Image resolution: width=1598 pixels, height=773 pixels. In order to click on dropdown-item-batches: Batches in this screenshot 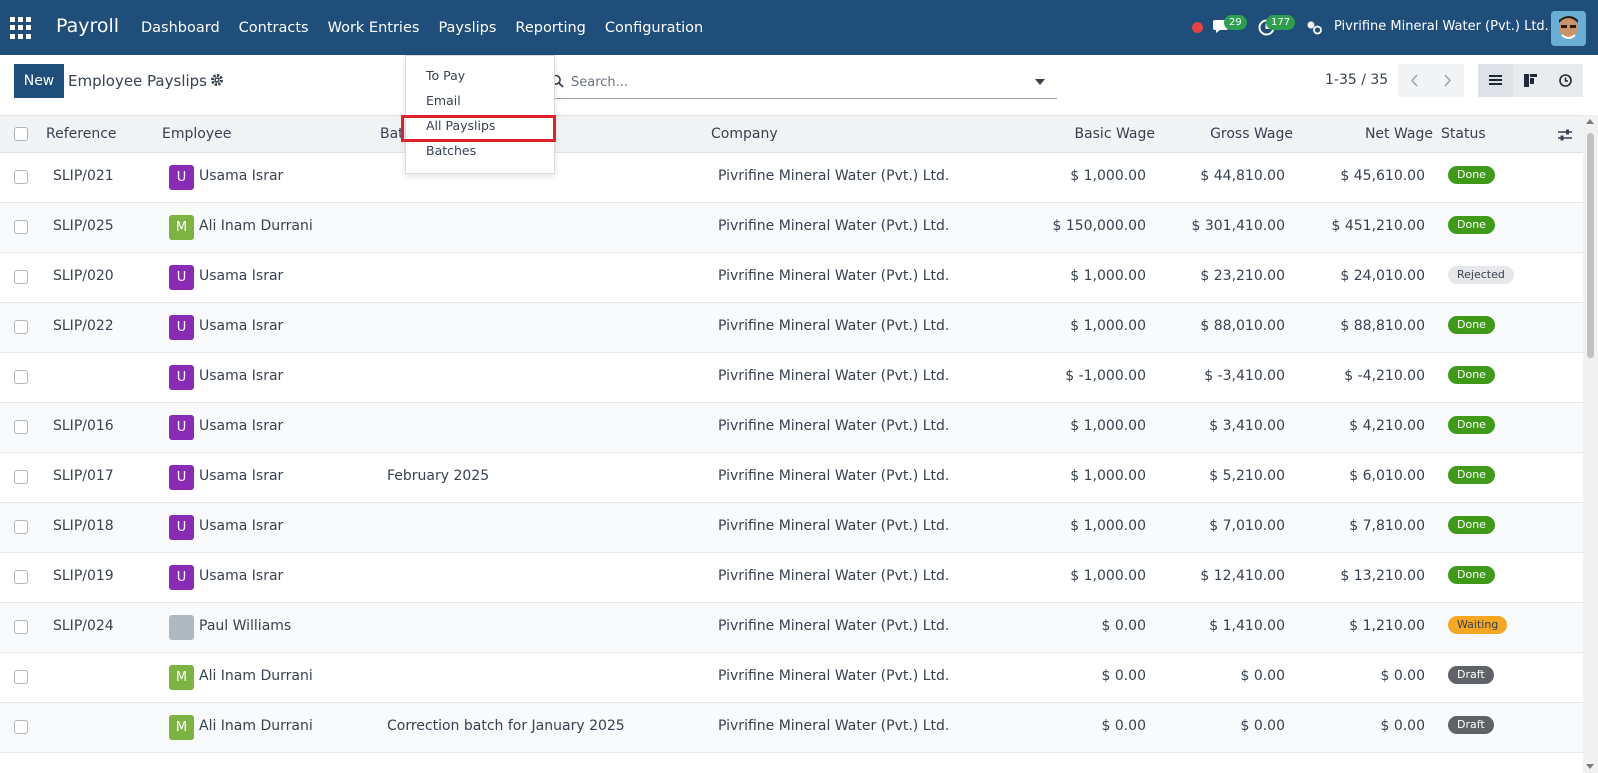, I will do `click(451, 150)`.